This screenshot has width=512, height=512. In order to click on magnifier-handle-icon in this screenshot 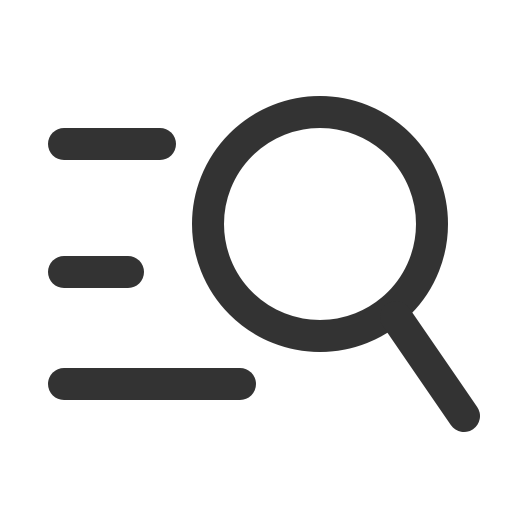, I will do `click(430, 366)`.